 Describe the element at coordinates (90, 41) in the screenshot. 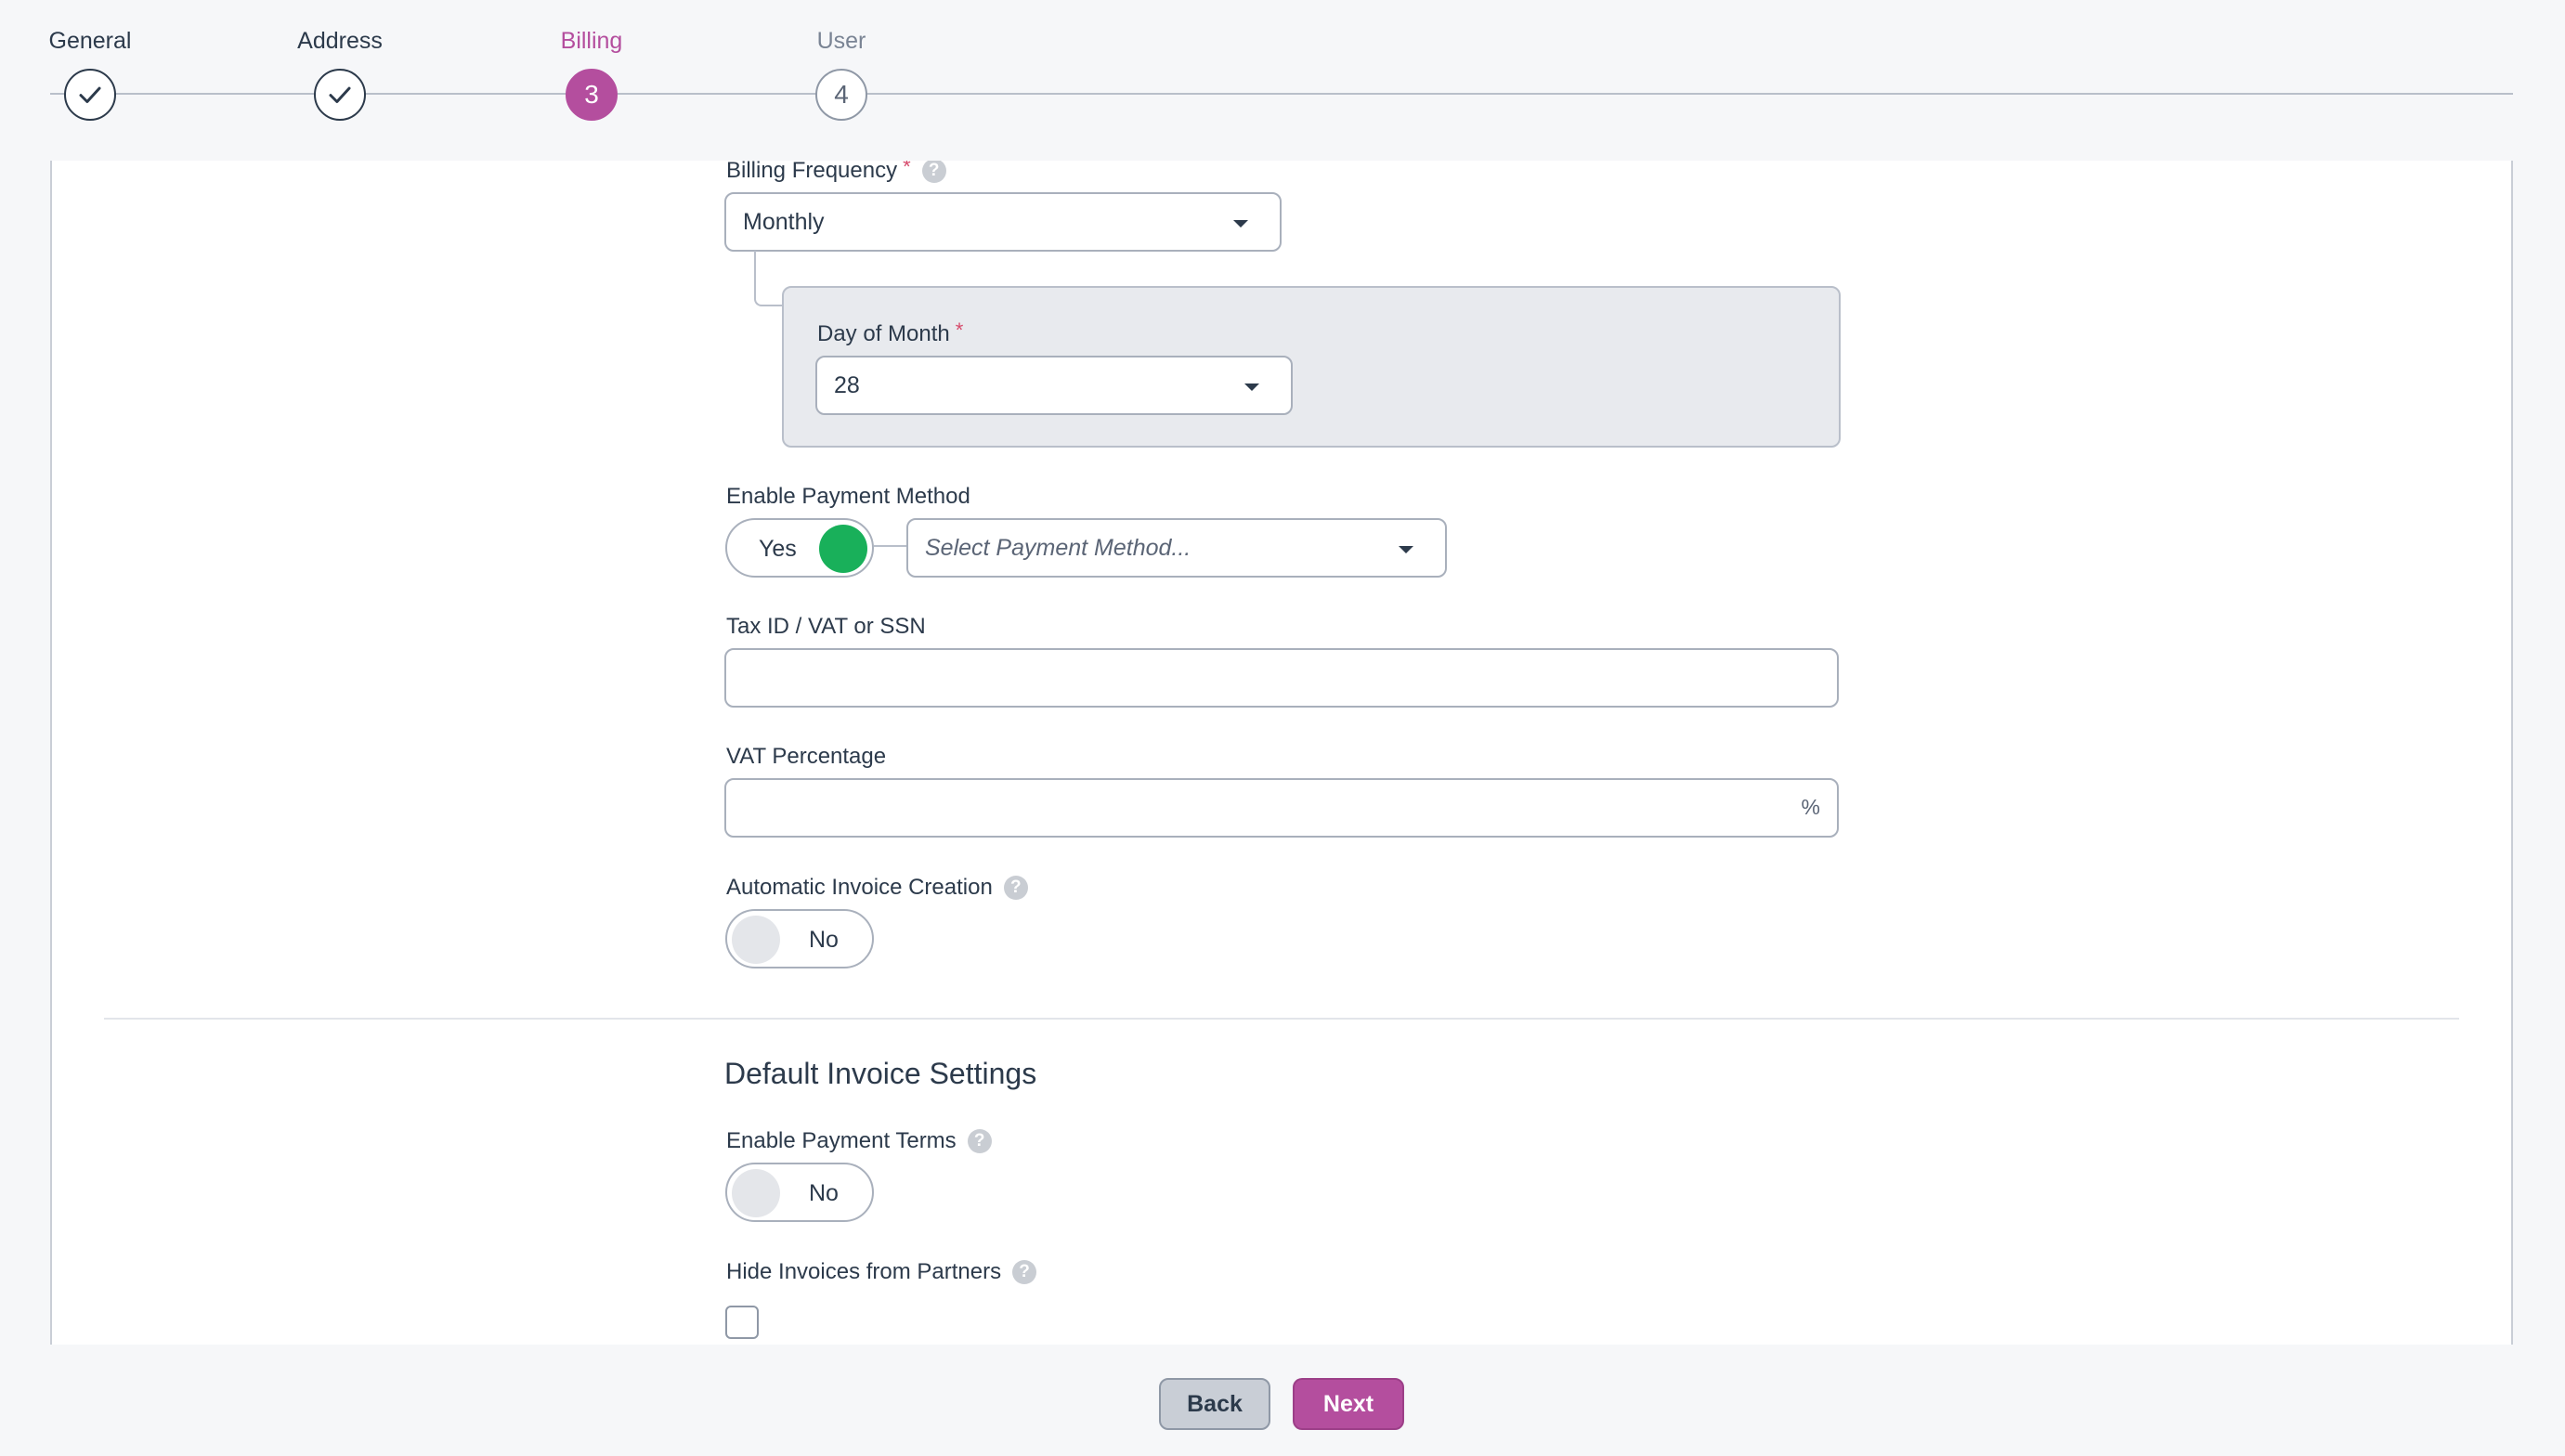

I see `step-general-label: General` at that location.